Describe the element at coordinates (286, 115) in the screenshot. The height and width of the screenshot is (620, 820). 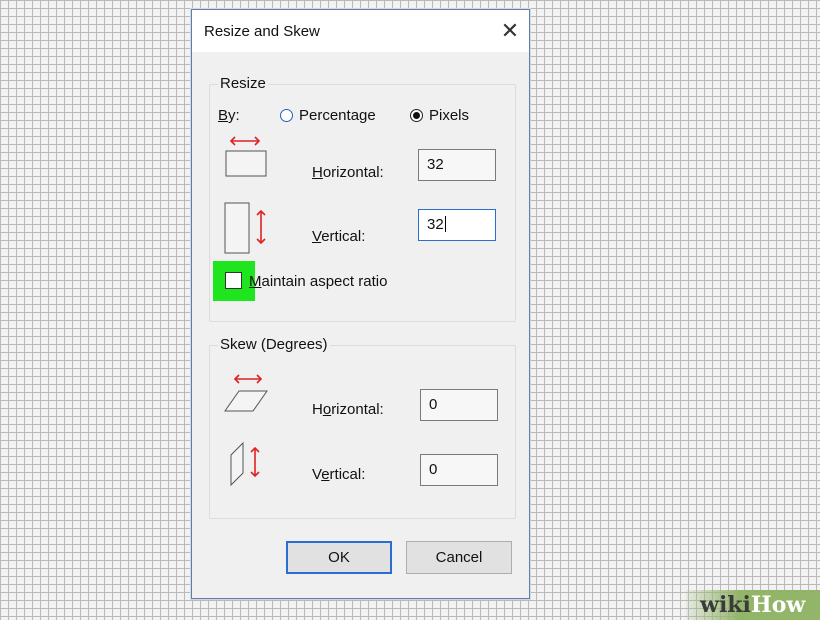
I see `percentage-radio` at that location.